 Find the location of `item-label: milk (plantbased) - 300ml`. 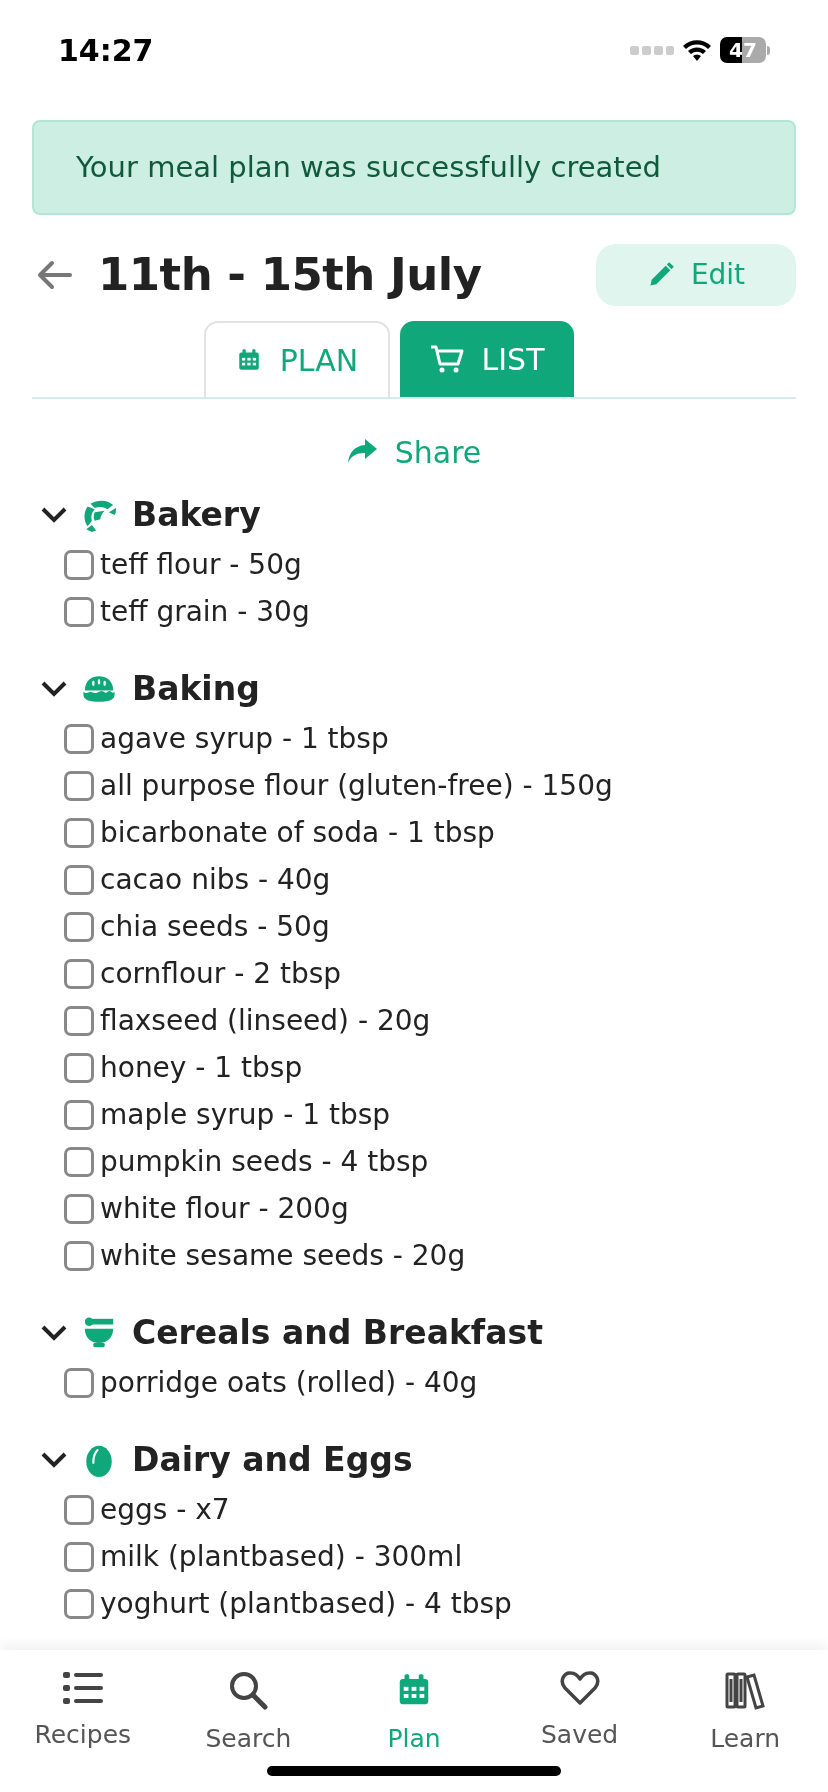

item-label: milk (plantbased) - 300ml is located at coordinates (281, 1556).